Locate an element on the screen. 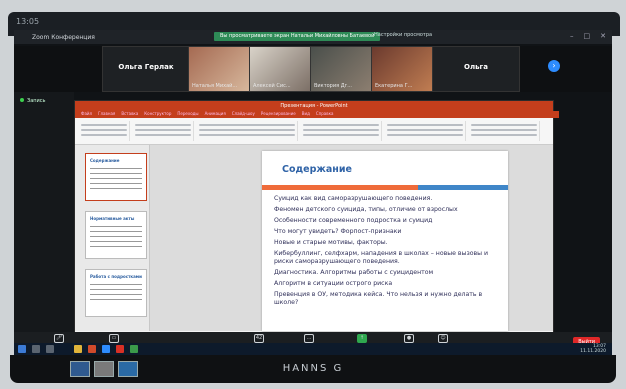  thumbnail-heading: Работа с подростками is located at coordinates (116, 276).